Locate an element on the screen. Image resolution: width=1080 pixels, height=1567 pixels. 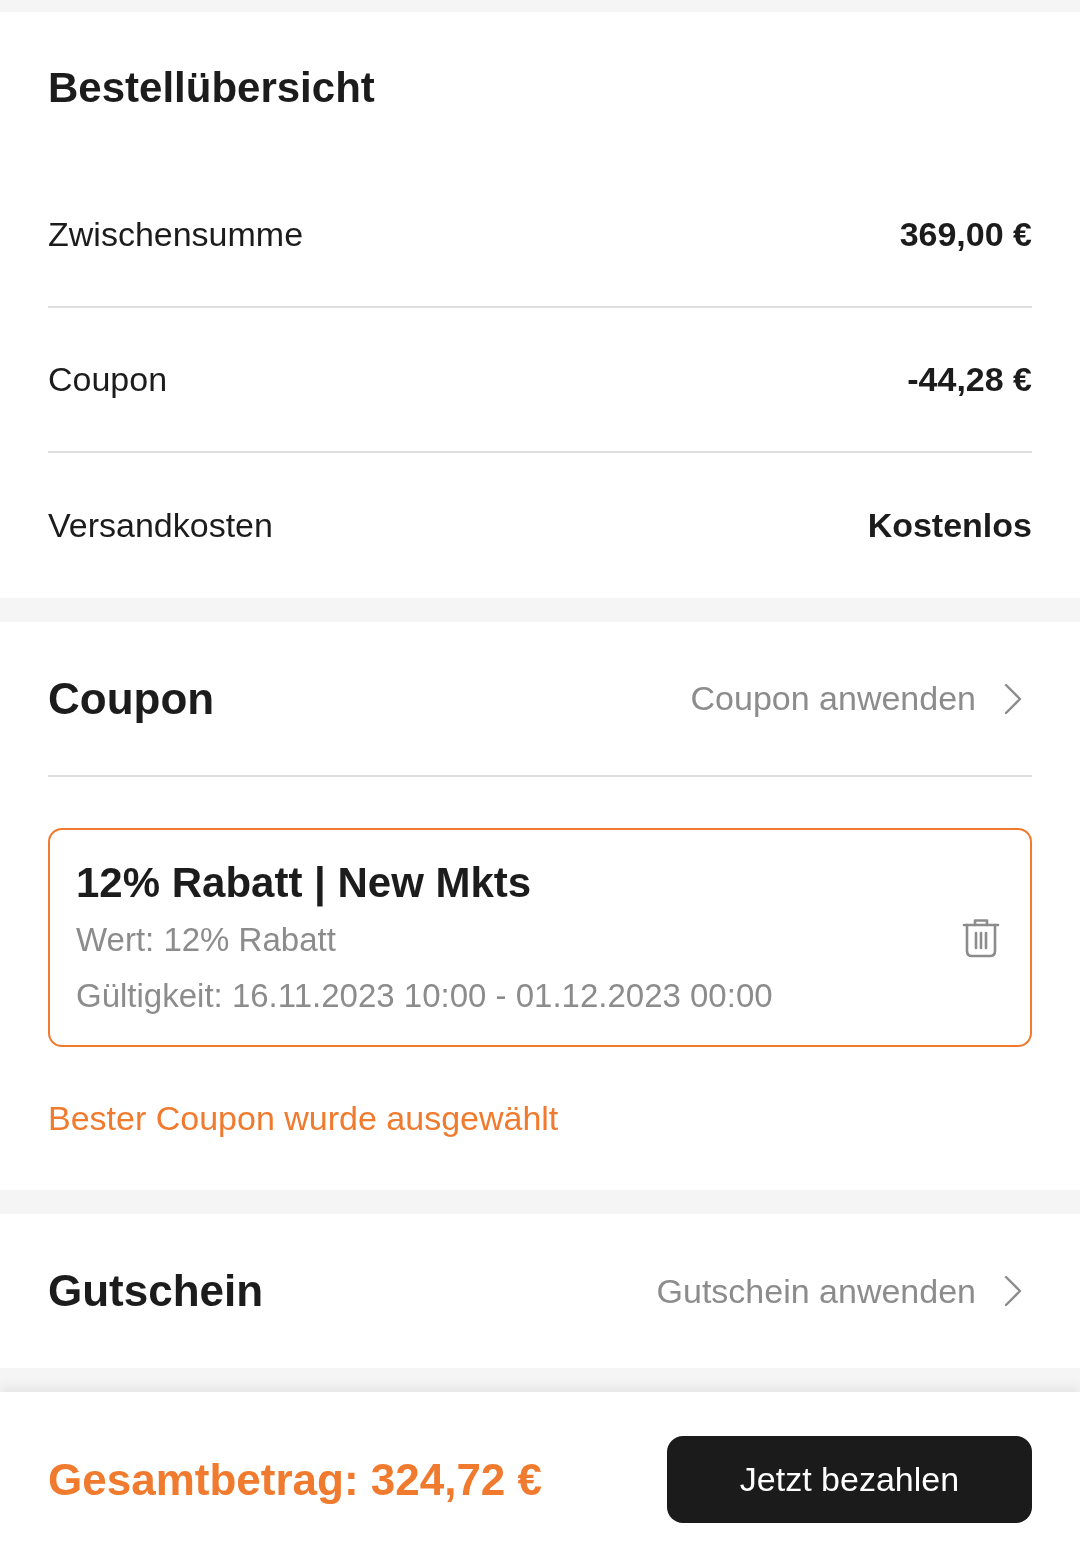
total-amount: Gesamtbetrag: 324,72 € is located at coordinates (295, 1479).